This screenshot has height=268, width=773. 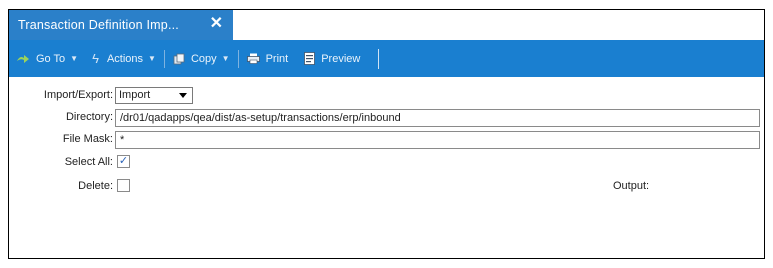 I want to click on actions-label: Actions, so click(x=125, y=58).